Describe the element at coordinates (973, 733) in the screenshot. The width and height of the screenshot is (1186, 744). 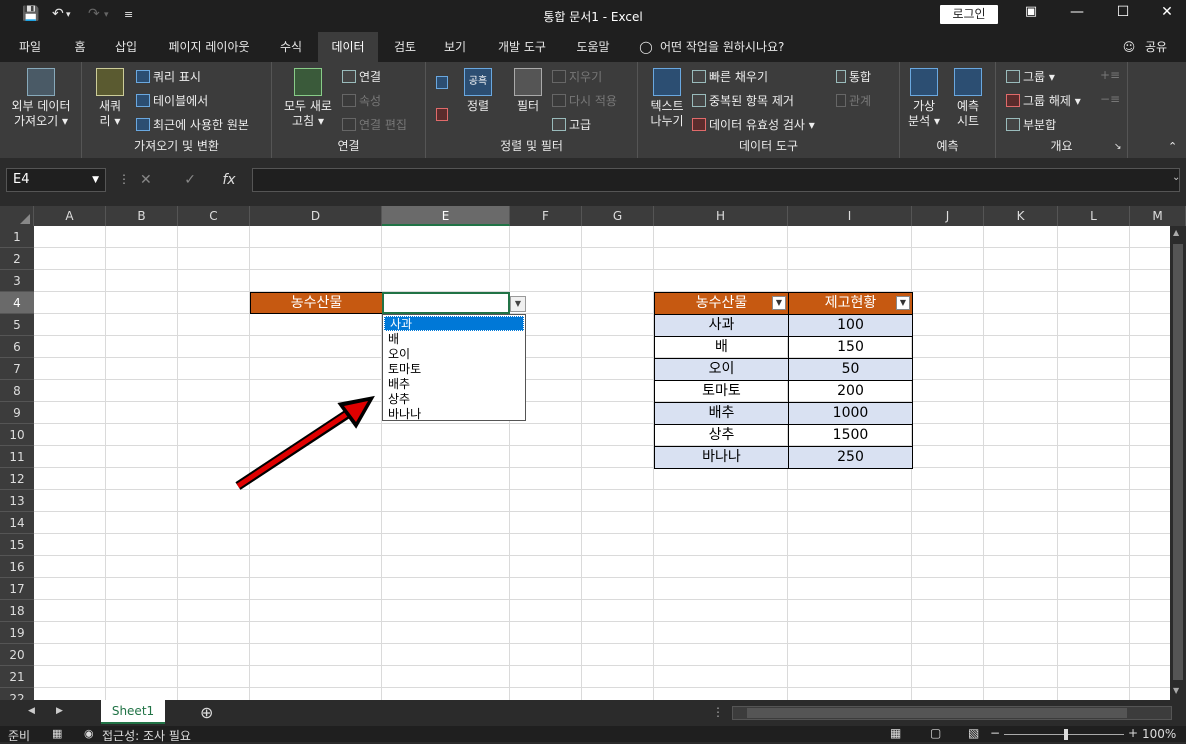
I see `page-break-view-icon: ▧` at that location.